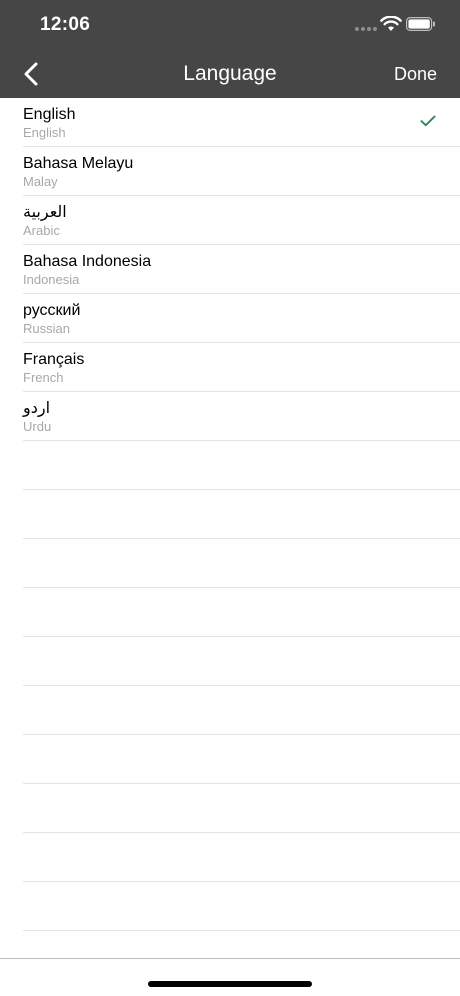  What do you see at coordinates (391, 23) in the screenshot?
I see `wifi-icon` at bounding box center [391, 23].